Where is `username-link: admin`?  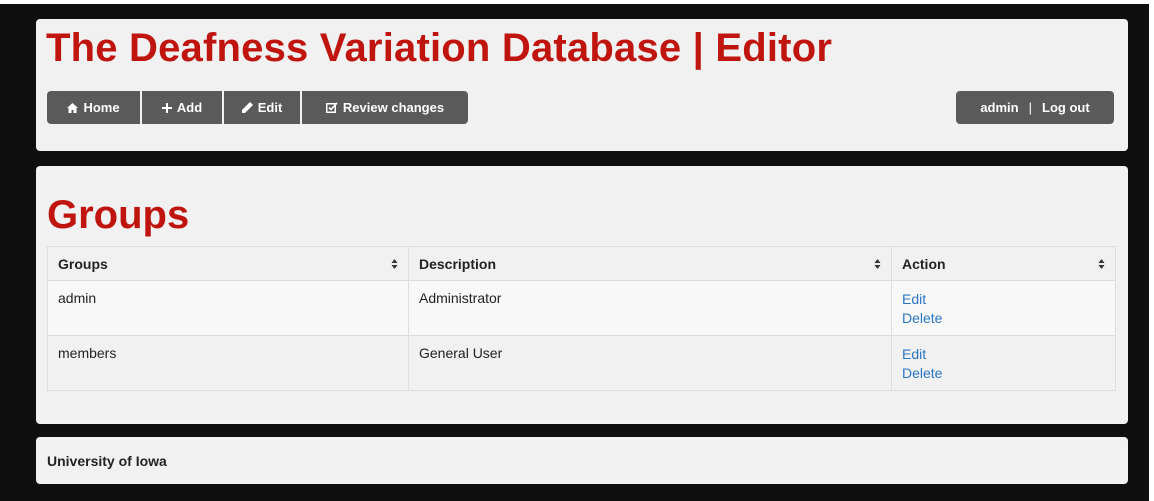
username-link: admin is located at coordinates (999, 107).